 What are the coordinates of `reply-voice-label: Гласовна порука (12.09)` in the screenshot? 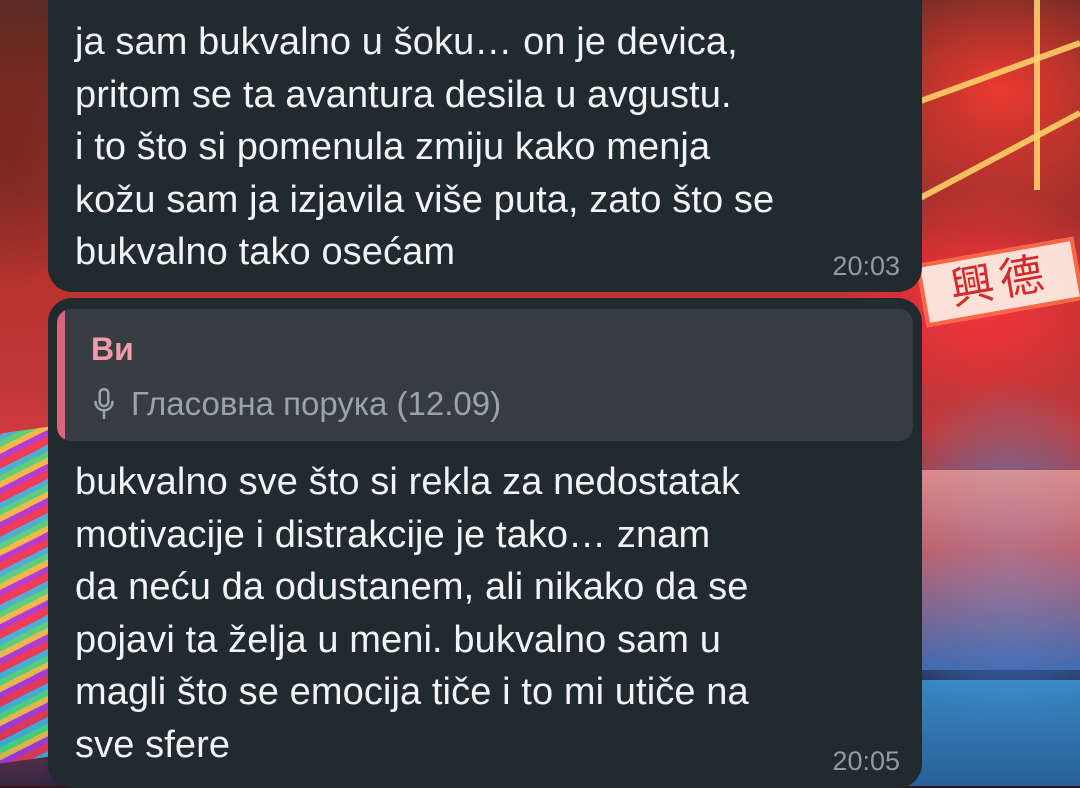 It's located at (316, 403).